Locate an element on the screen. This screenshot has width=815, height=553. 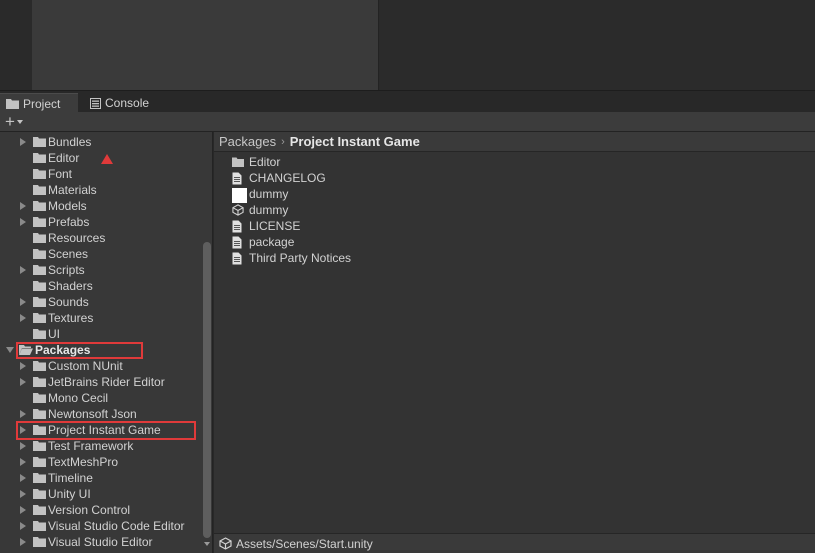
file-item: package is located at coordinates (263, 242).